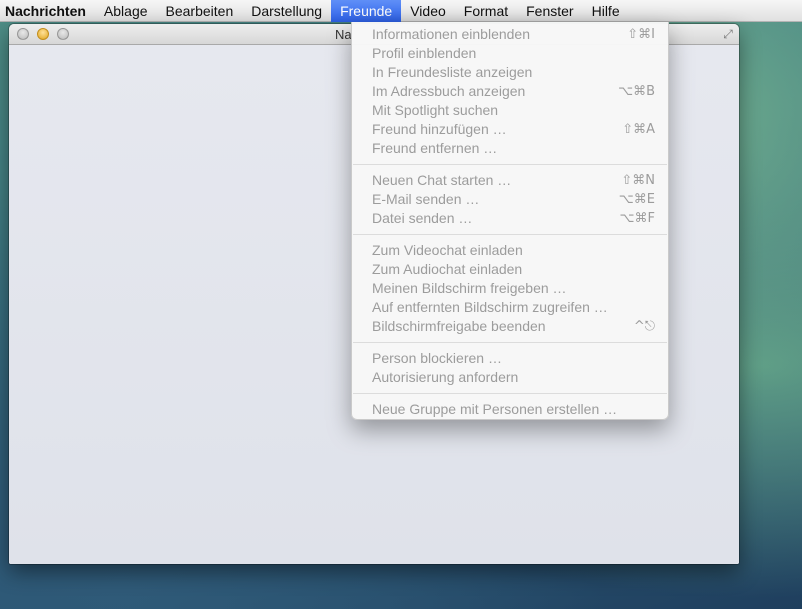 This screenshot has height=609, width=802. Describe the element at coordinates (636, 199) in the screenshot. I see `shortcut-label: ⌥⌘E` at that location.